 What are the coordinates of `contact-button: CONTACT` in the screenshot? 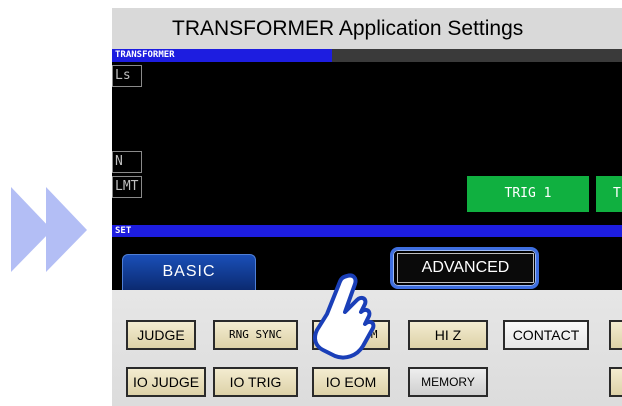 It's located at (546, 335).